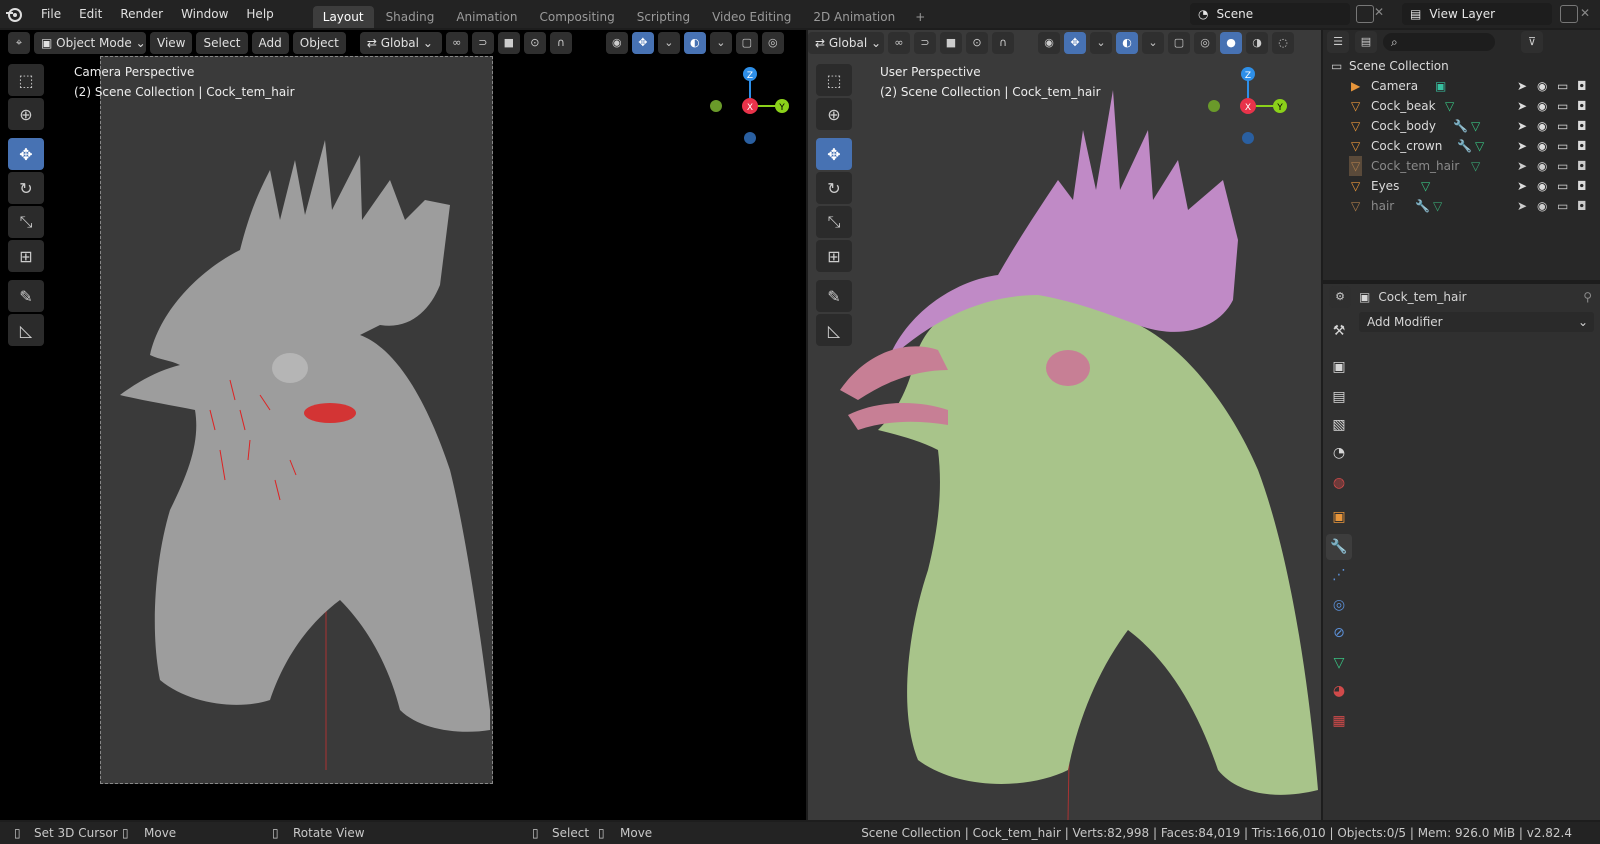  What do you see at coordinates (1461, 206) in the screenshot?
I see `outliner-item-hair: ▽ hair 🔧 ▽ ➤ ◉ ▭ ◘` at bounding box center [1461, 206].